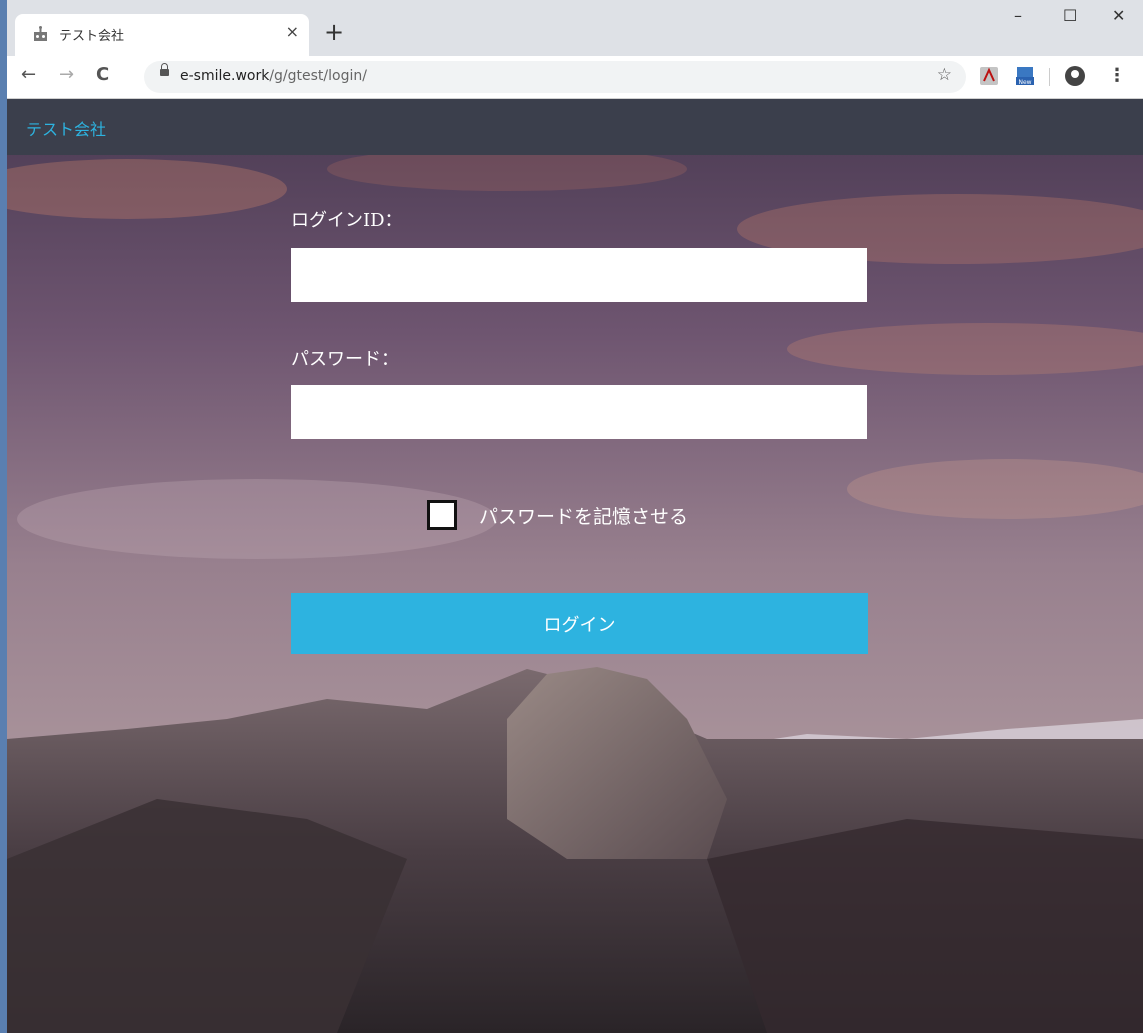 The width and height of the screenshot is (1143, 1033). I want to click on lock-icon, so click(164, 69).